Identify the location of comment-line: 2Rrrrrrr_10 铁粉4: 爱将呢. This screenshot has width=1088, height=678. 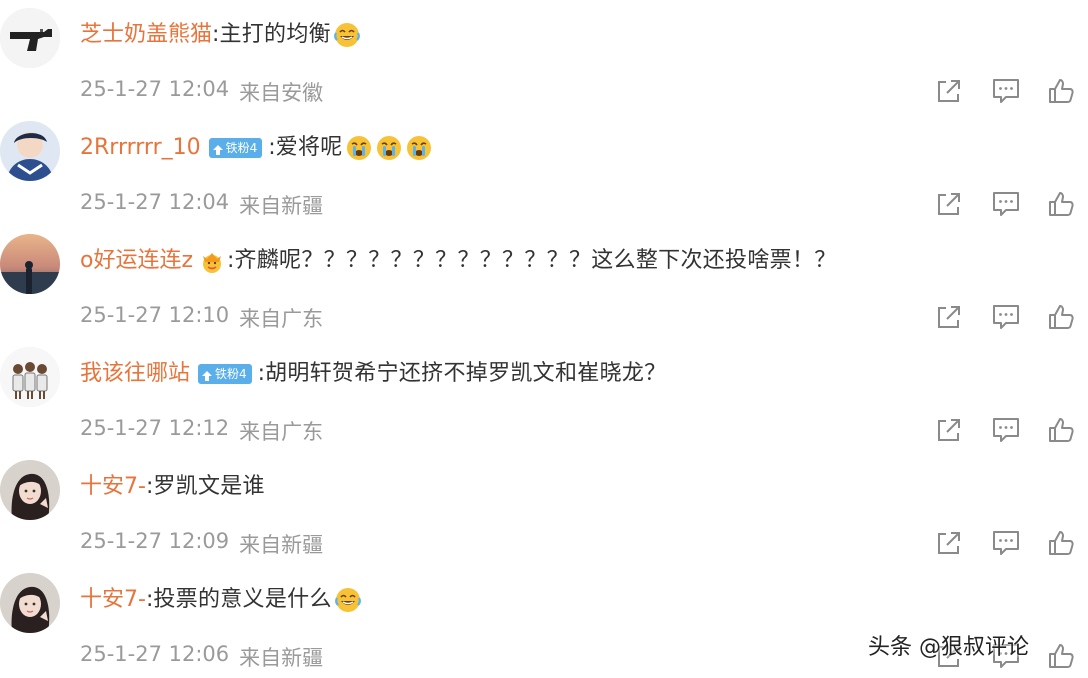
(256, 148).